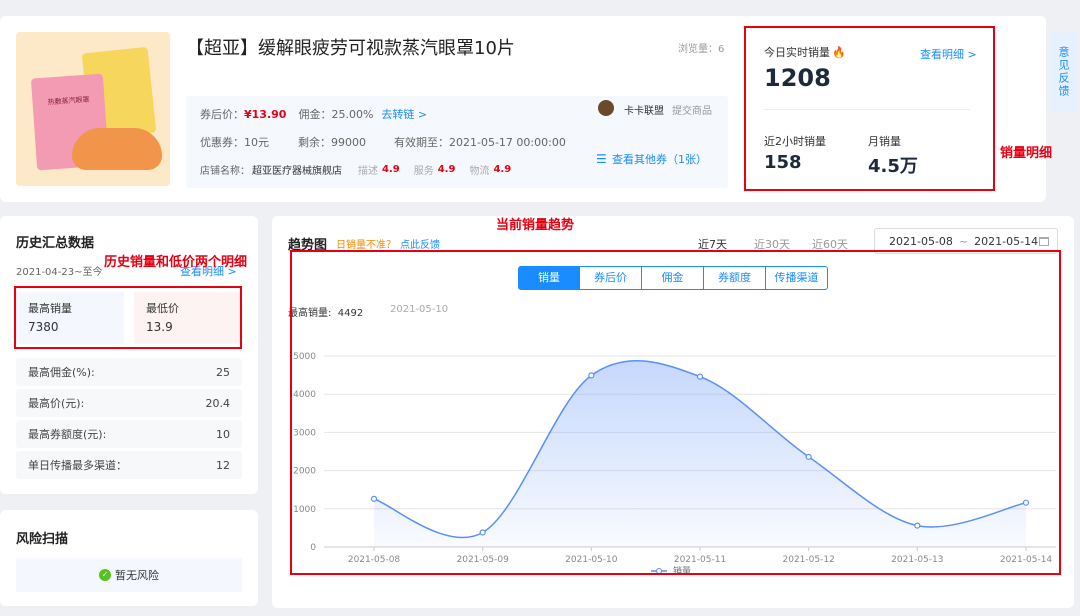  I want to click on desc-score: 4.9, so click(391, 169).